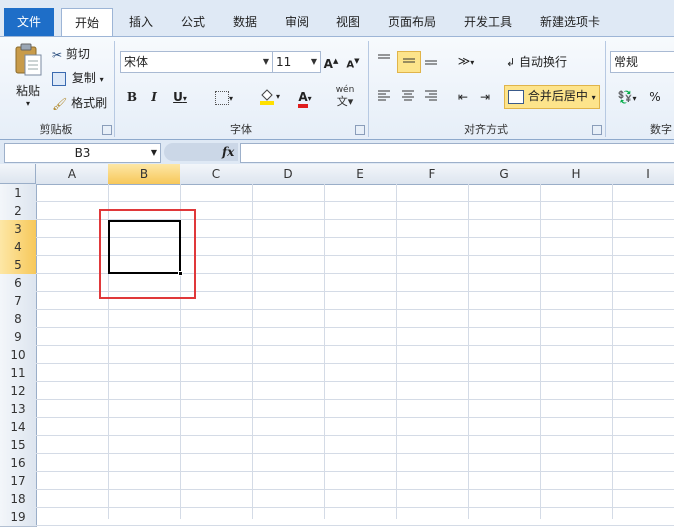 The height and width of the screenshot is (527, 674). I want to click on accounting-format-button: 💱▾, so click(627, 97).